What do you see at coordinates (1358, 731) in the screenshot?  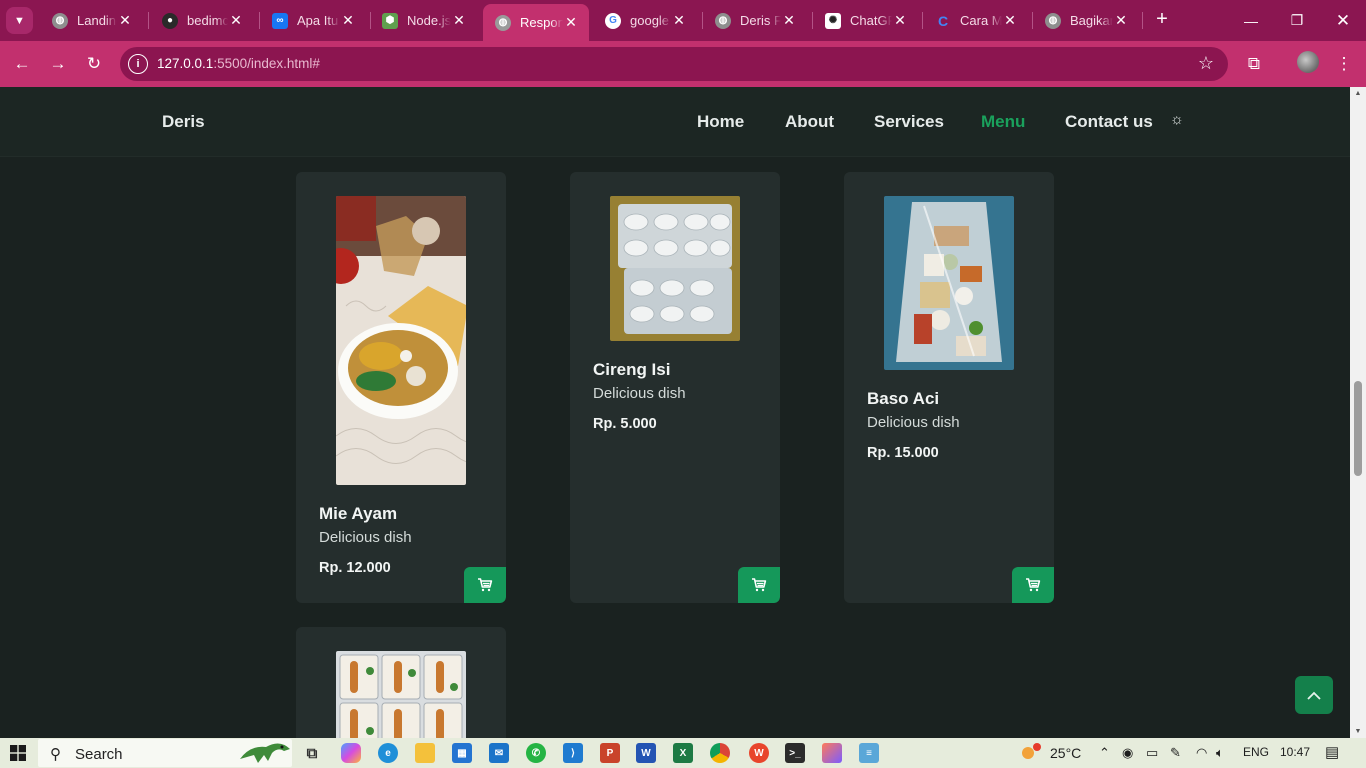 I see `scroll-down-arrow-icon: ▼` at bounding box center [1358, 731].